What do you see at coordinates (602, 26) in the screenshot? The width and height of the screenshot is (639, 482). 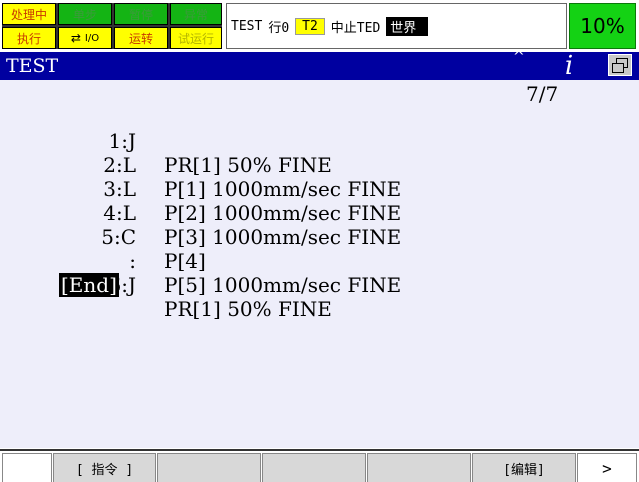 I see `speed-override: 10%` at bounding box center [602, 26].